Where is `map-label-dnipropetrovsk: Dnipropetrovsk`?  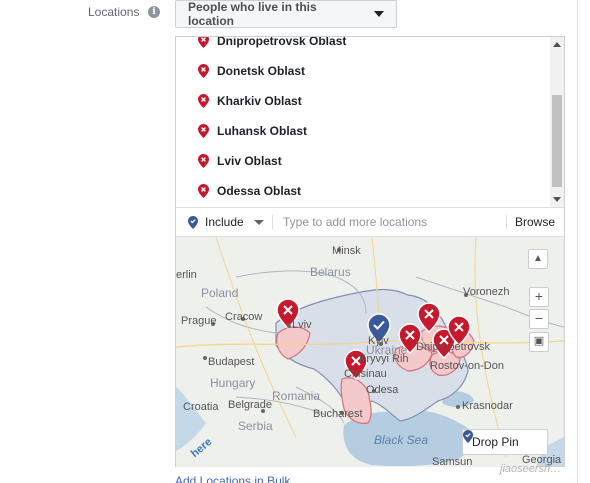
map-label-dnipropetrovsk: Dnipropetrovsk is located at coordinates (453, 347).